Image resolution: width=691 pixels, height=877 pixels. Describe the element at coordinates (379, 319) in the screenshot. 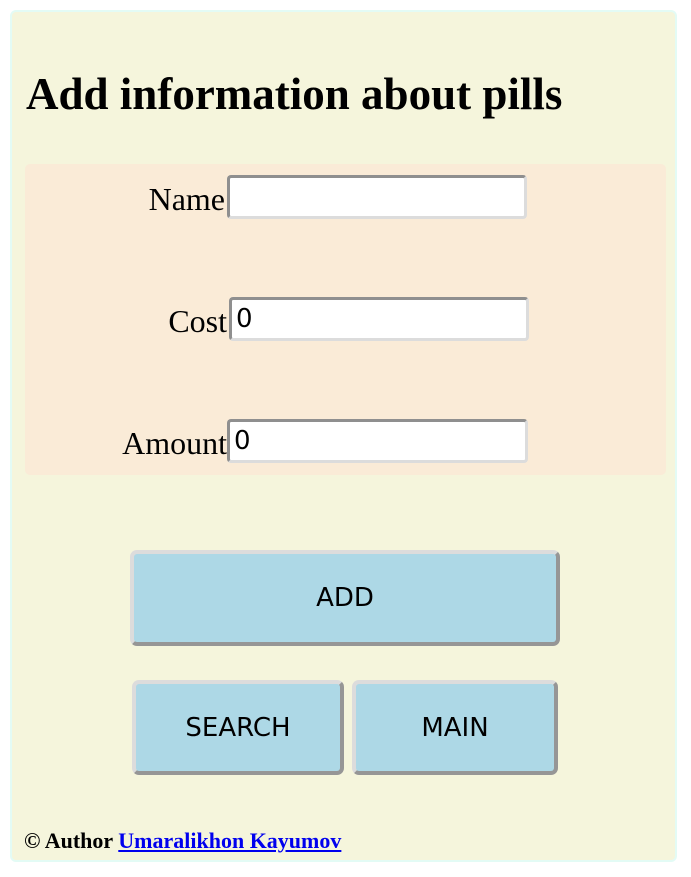

I see `cost-input` at that location.